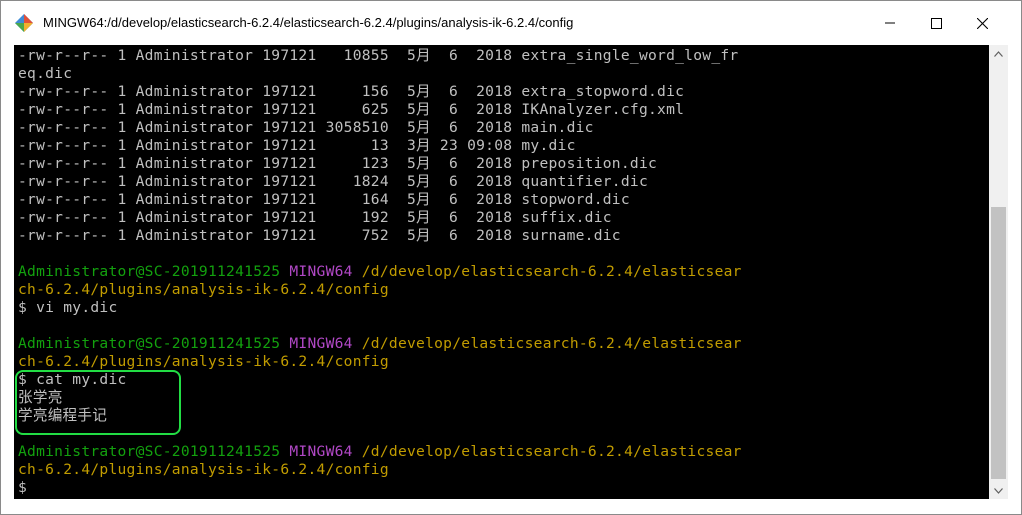  I want to click on minimize-icon, so click(890, 23).